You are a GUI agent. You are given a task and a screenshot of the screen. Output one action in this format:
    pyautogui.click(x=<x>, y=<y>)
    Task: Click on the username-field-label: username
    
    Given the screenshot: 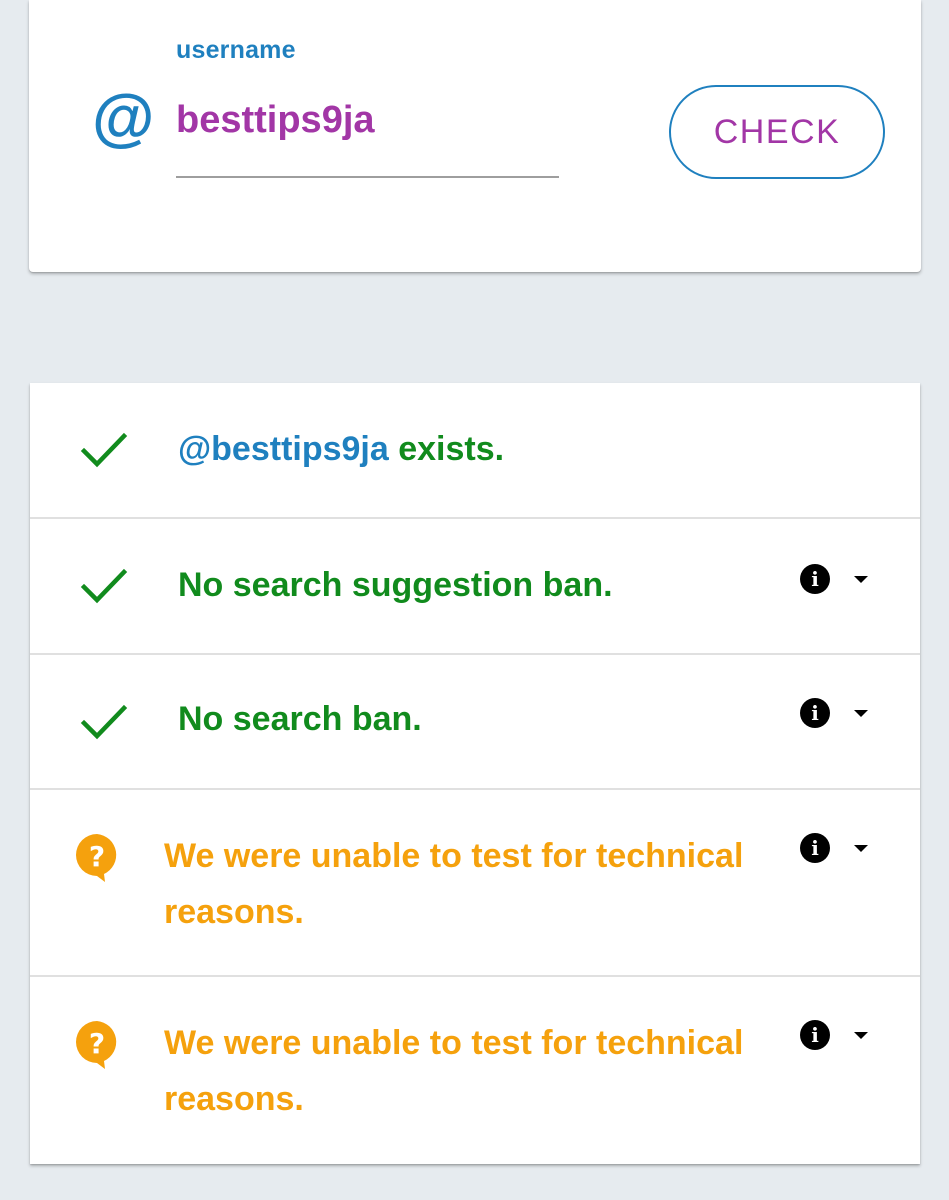 What is the action you would take?
    pyautogui.click(x=236, y=50)
    